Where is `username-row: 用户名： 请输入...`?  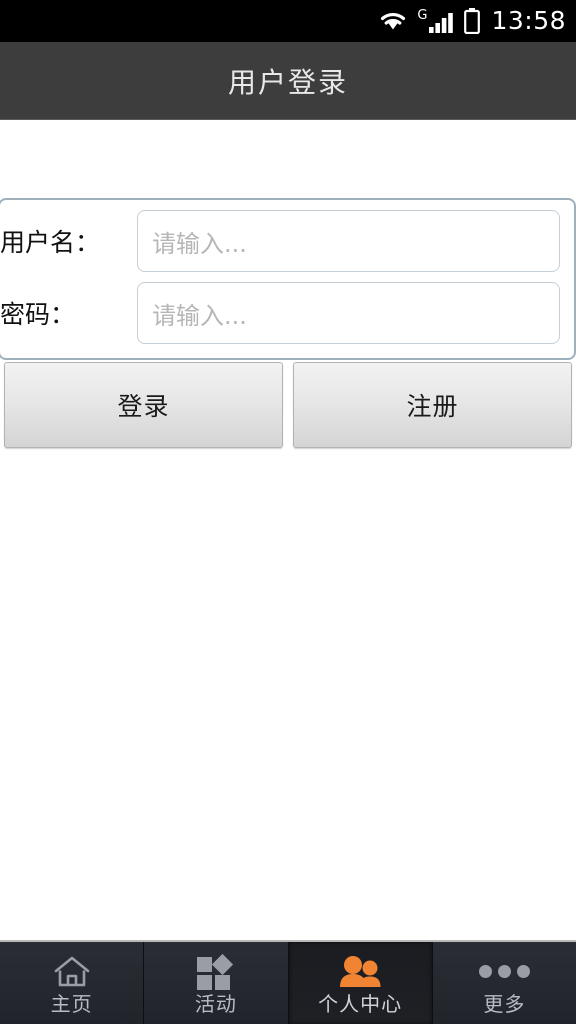 username-row: 用户名： 请输入... is located at coordinates (285, 241).